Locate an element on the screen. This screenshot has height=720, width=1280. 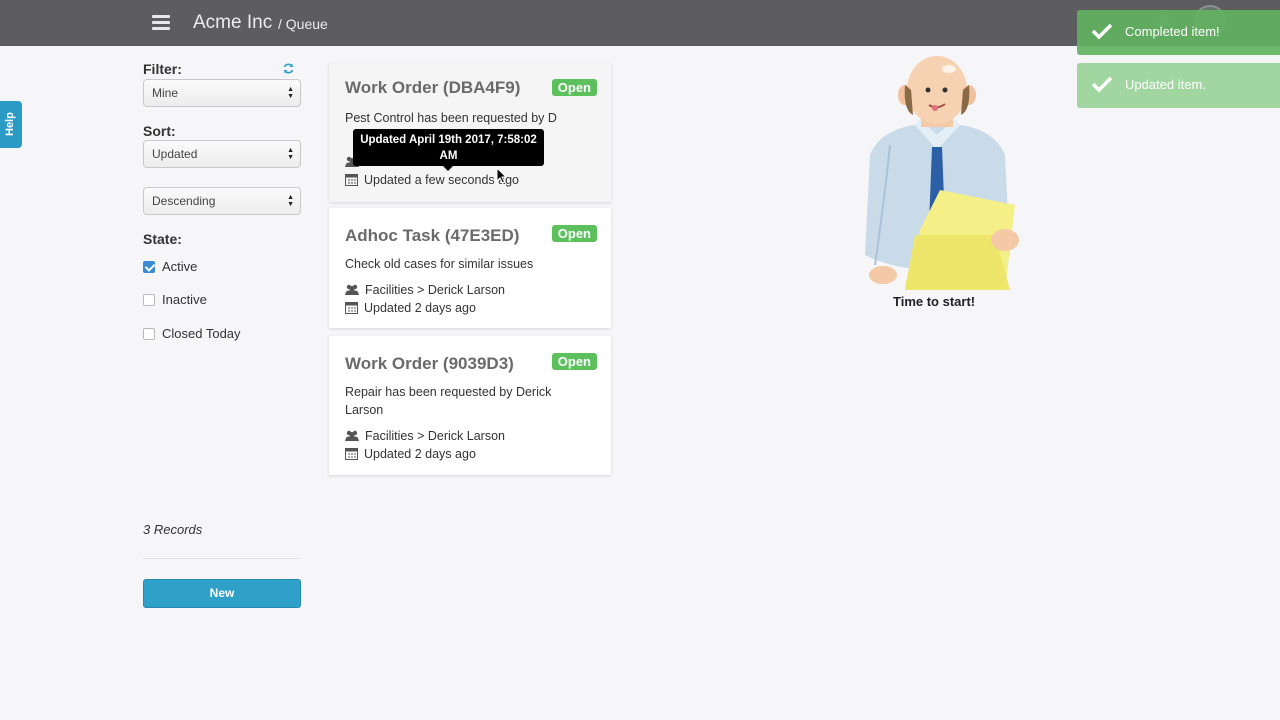
sort-select: Updated ▲ ▼ is located at coordinates (222, 154).